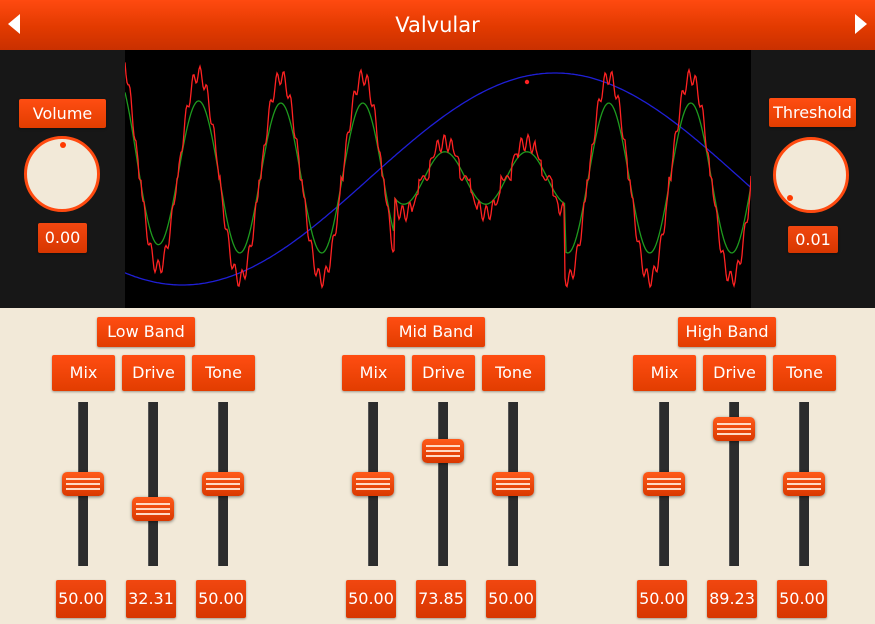 The image size is (875, 624). What do you see at coordinates (62, 238) in the screenshot?
I see `volume-value: 0.00` at bounding box center [62, 238].